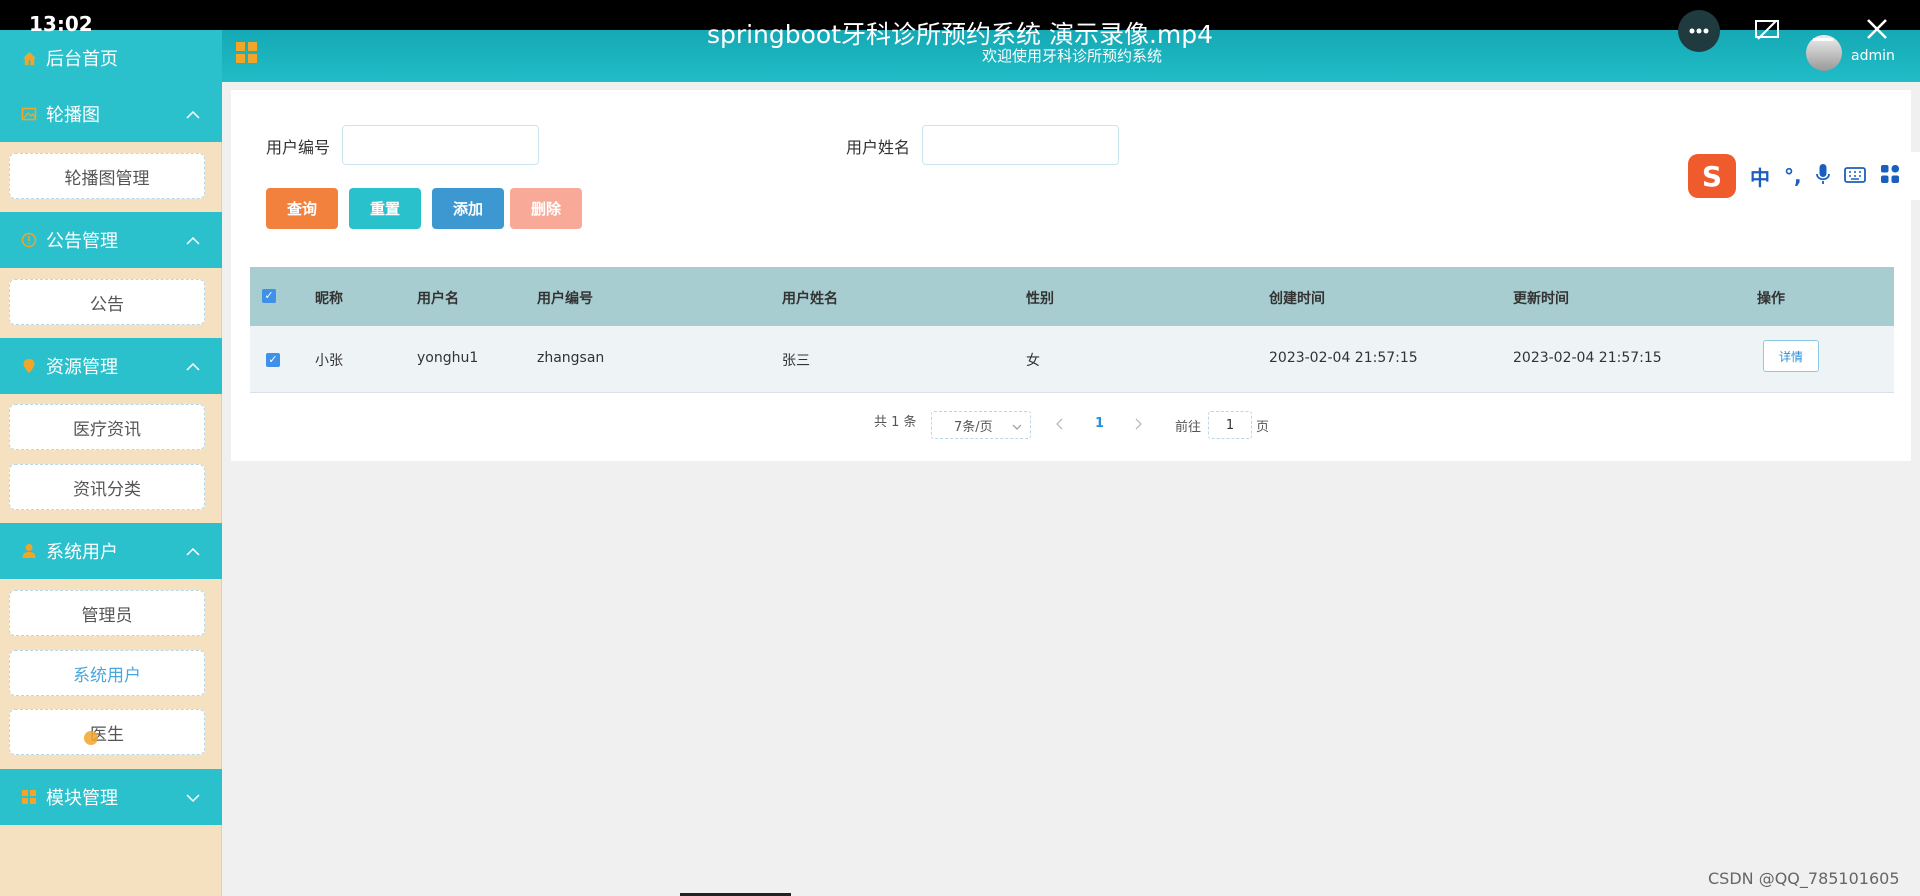 The height and width of the screenshot is (896, 1920). What do you see at coordinates (82, 241) in the screenshot?
I see `sidebar-section-label: 公告管理` at bounding box center [82, 241].